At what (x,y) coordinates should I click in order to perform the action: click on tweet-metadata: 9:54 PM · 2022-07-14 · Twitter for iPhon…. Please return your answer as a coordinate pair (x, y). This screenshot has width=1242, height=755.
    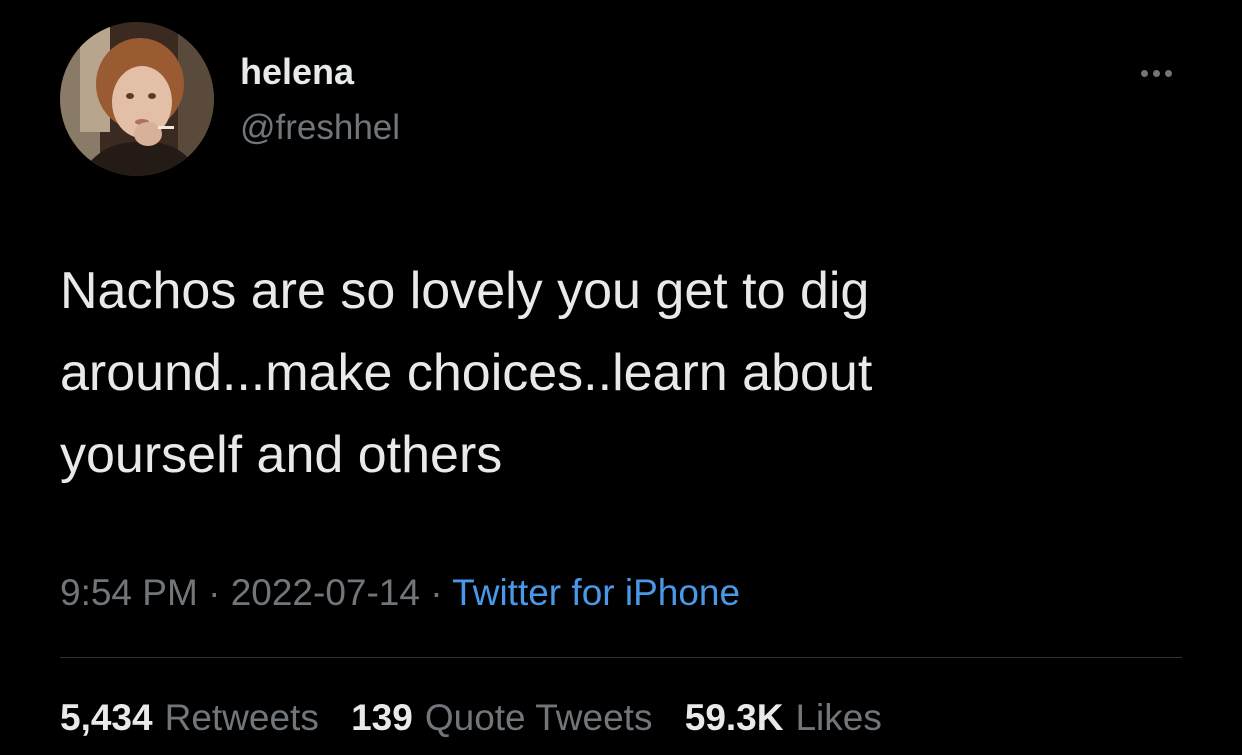
    Looking at the image, I should click on (400, 593).